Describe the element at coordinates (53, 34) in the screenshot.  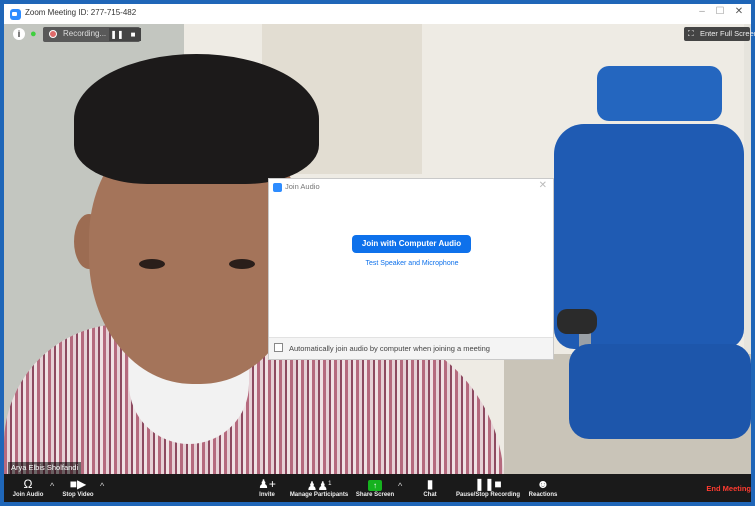
I see `record-dot-icon` at that location.